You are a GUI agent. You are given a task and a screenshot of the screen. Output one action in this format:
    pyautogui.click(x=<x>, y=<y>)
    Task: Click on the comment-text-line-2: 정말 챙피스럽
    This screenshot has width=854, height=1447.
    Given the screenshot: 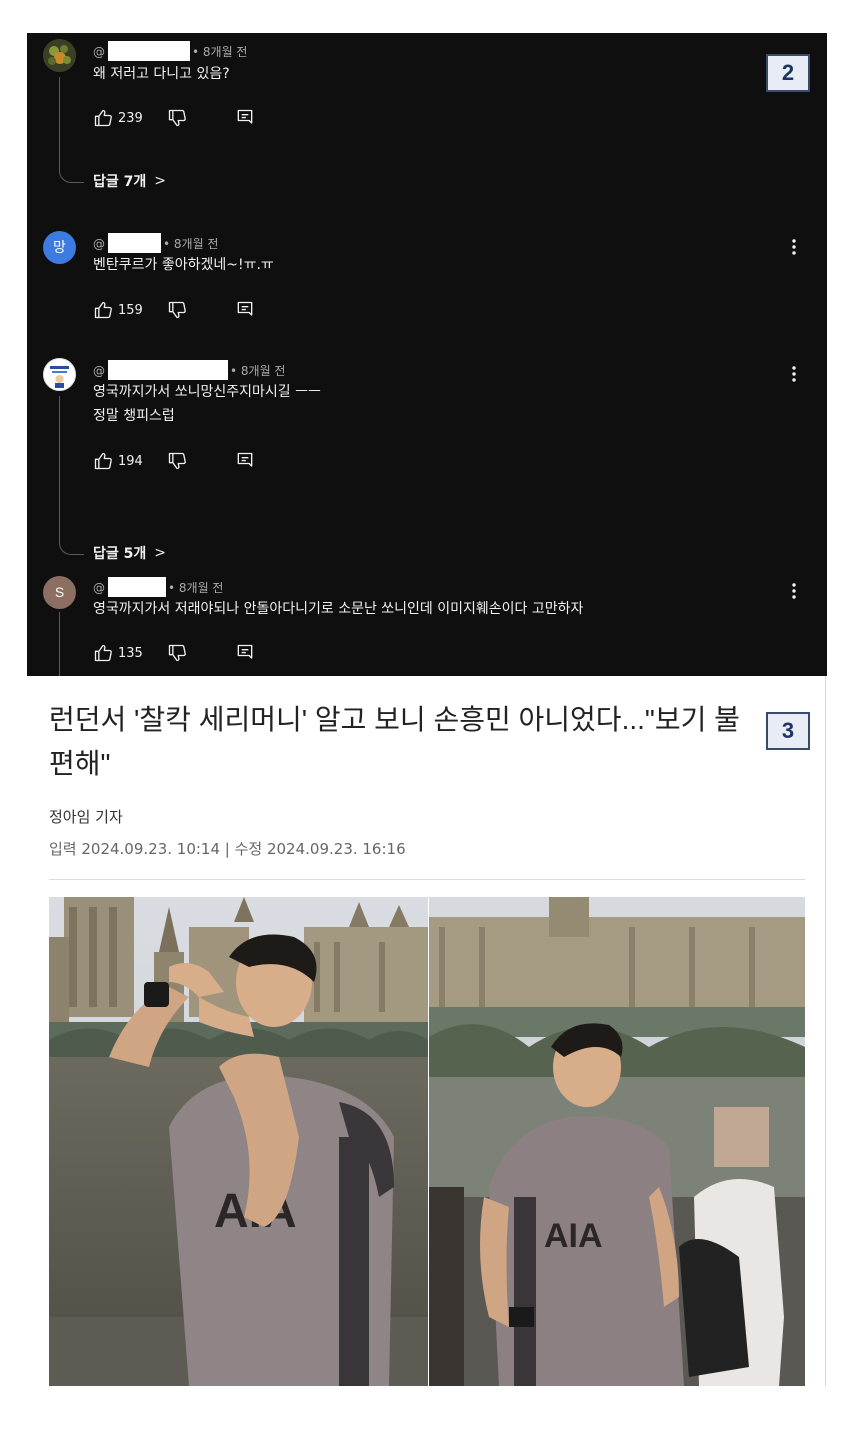 What is the action you would take?
    pyautogui.click(x=134, y=416)
    